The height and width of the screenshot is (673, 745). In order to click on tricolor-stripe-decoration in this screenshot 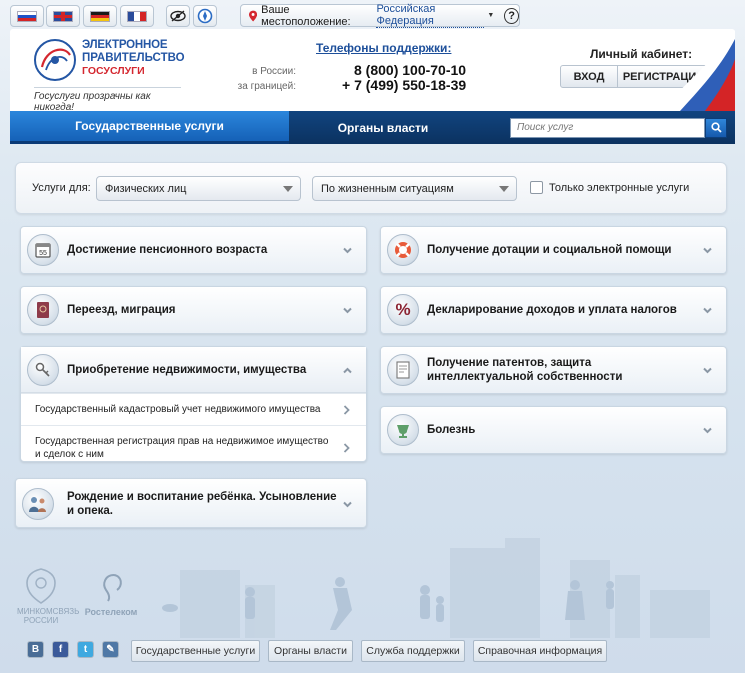, I will do `click(697, 70)`.